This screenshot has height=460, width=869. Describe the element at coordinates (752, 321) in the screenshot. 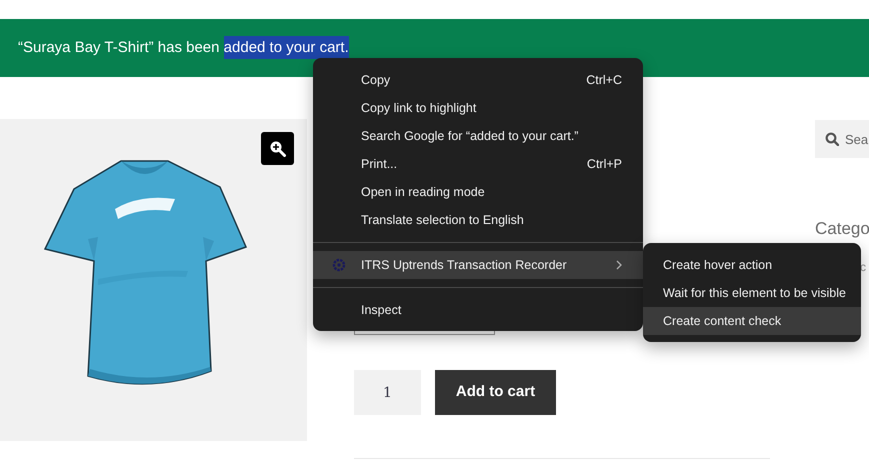

I see `menu-item: Create content check` at that location.